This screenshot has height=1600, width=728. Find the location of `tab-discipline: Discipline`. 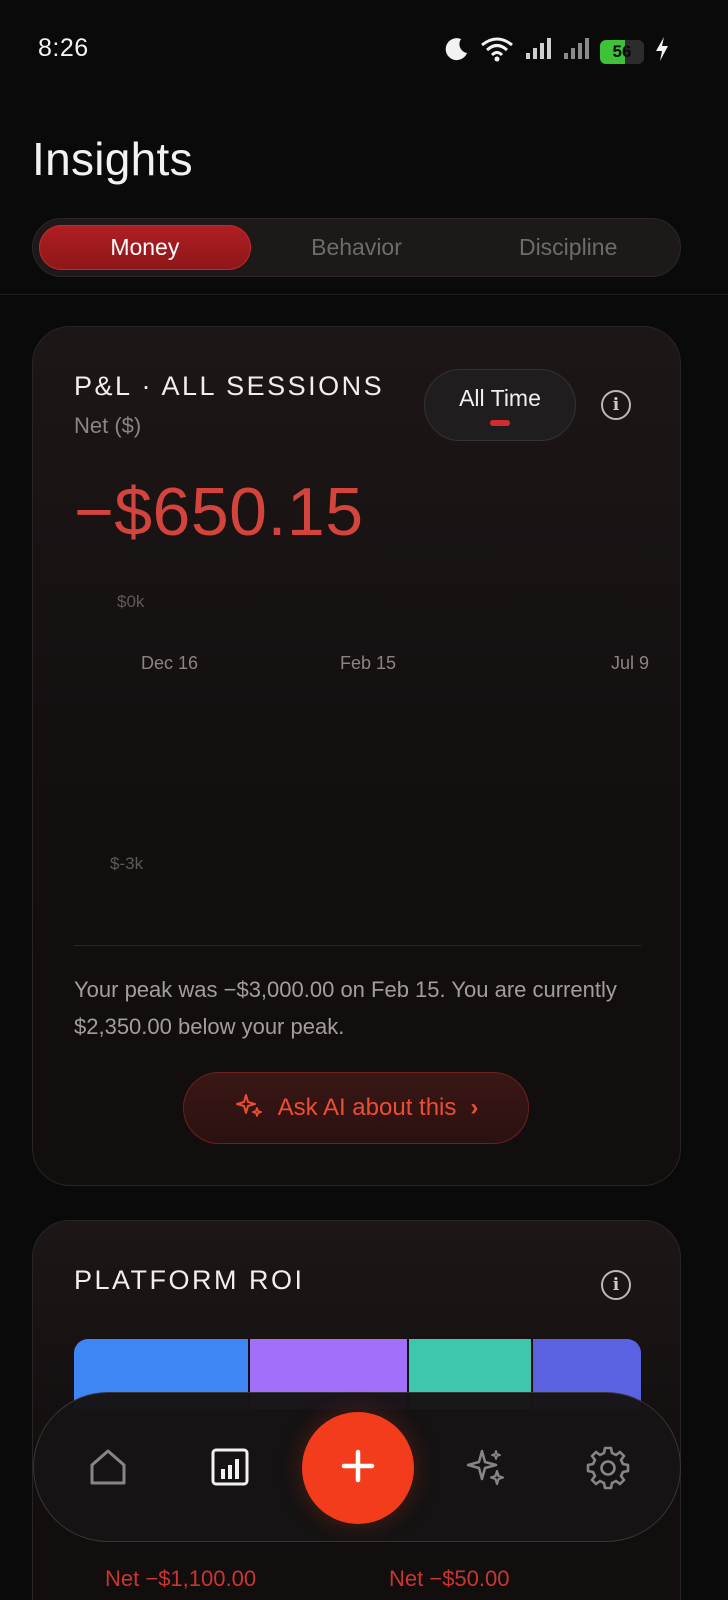

tab-discipline: Discipline is located at coordinates (568, 247).